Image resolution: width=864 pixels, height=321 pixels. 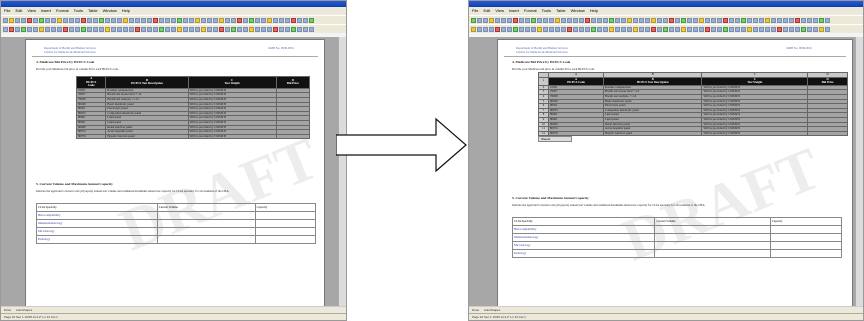 What do you see at coordinates (475, 10) in the screenshot?
I see `menu-item-file: File` at bounding box center [475, 10].